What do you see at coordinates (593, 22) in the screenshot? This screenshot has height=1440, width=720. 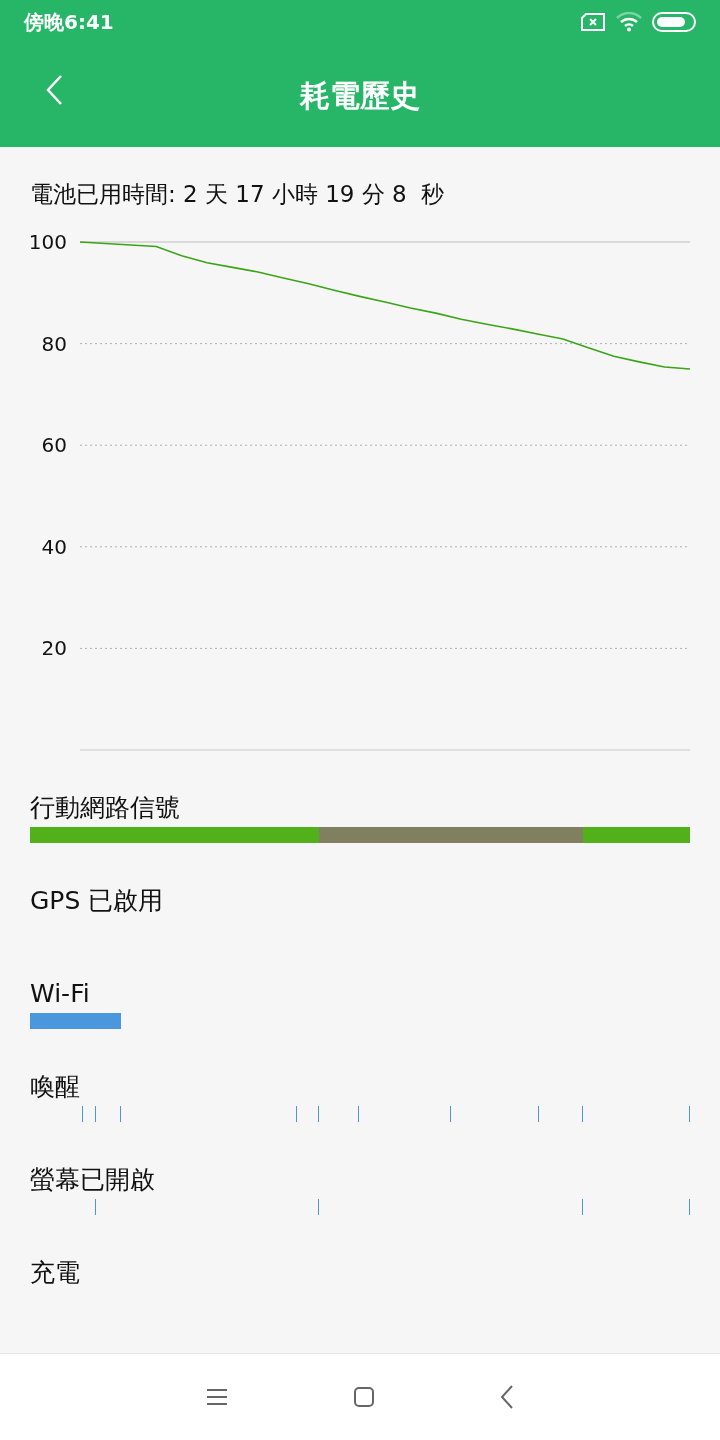 I see `no-sim-icon` at bounding box center [593, 22].